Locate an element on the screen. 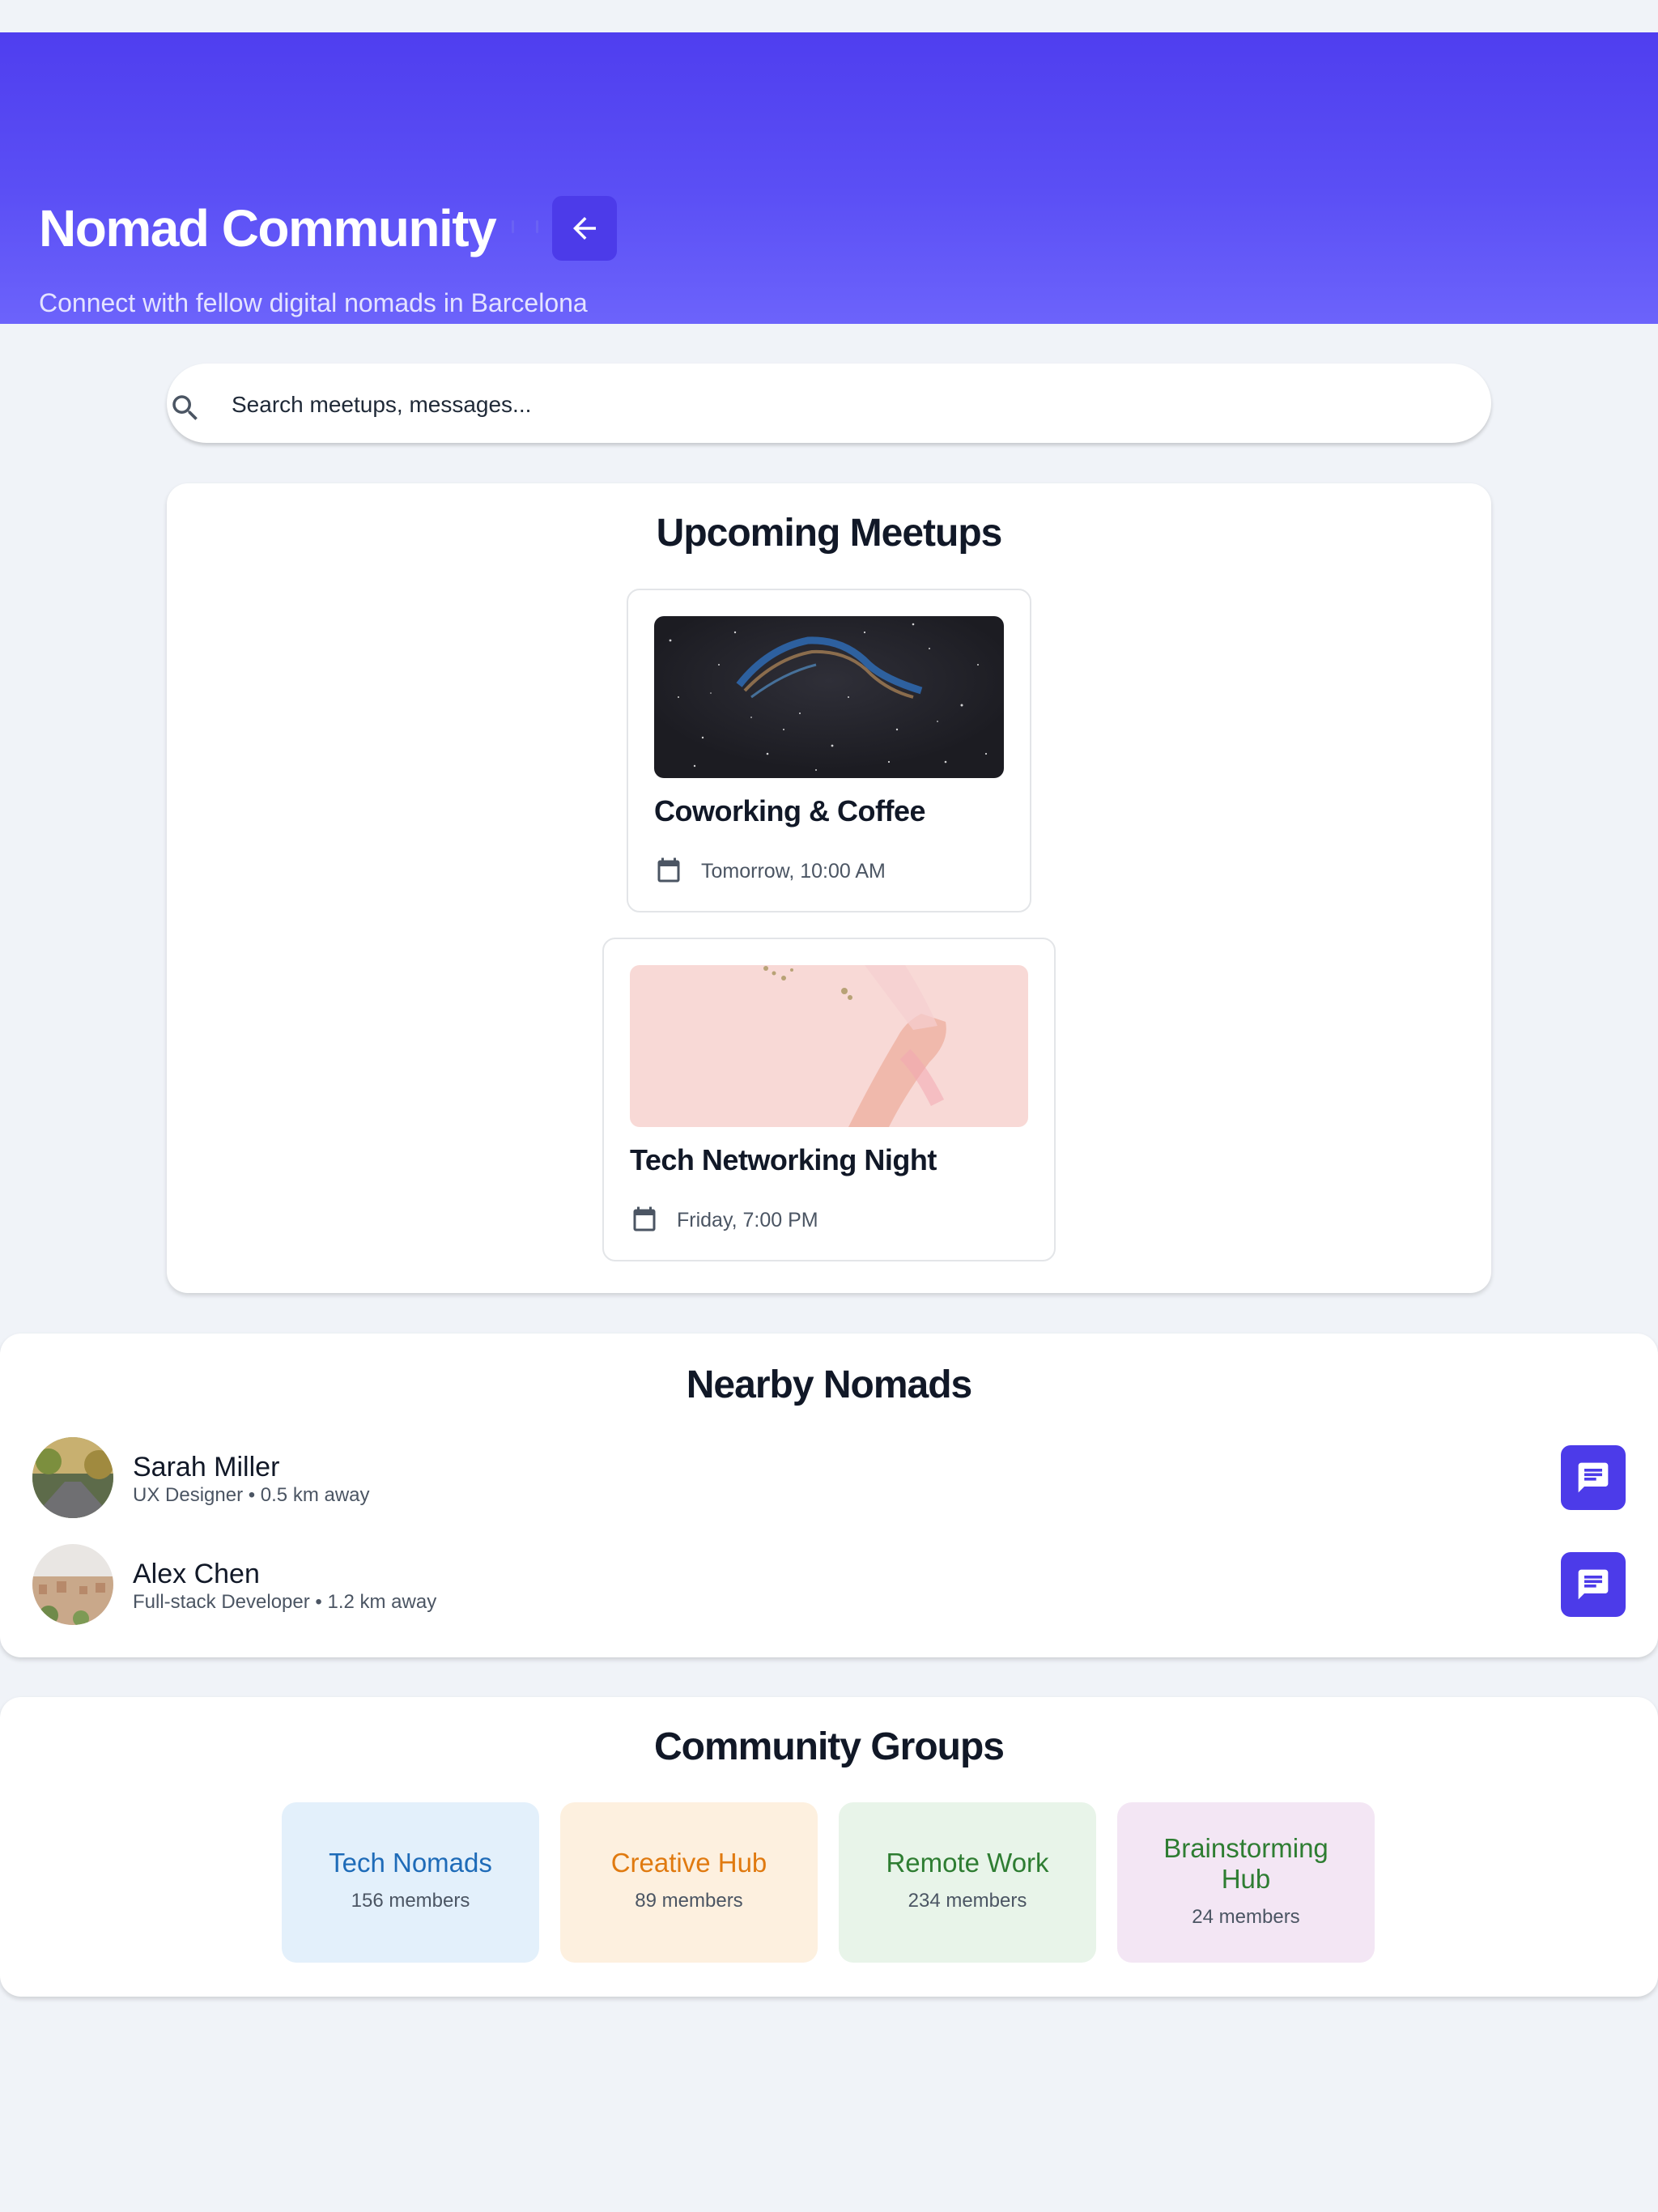 The image size is (1658, 2212). group-card: Tech Nomads 156 members is located at coordinates (410, 1882).